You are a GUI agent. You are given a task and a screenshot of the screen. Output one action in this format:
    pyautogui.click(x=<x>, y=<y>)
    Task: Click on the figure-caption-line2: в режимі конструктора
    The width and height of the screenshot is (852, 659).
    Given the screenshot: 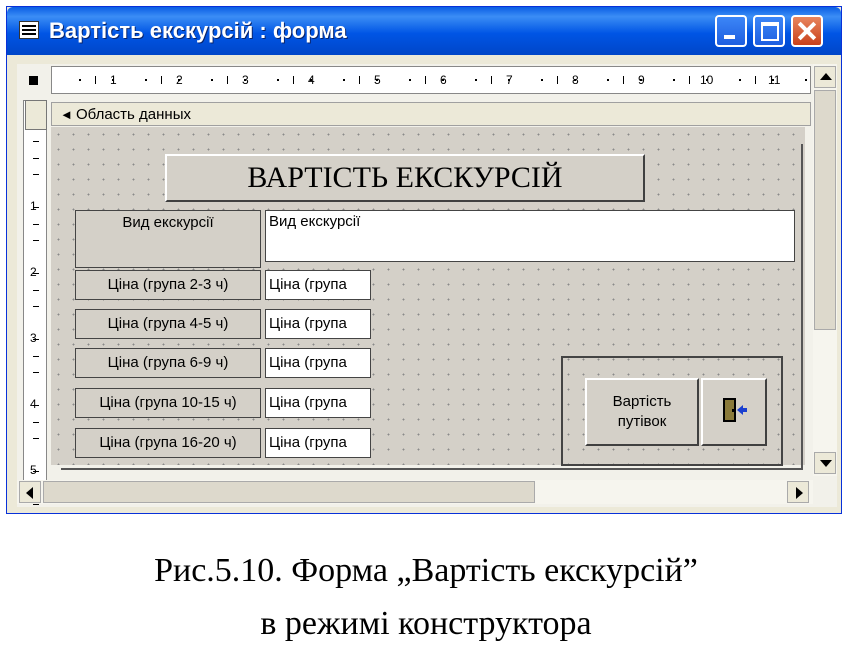 What is the action you would take?
    pyautogui.click(x=426, y=623)
    